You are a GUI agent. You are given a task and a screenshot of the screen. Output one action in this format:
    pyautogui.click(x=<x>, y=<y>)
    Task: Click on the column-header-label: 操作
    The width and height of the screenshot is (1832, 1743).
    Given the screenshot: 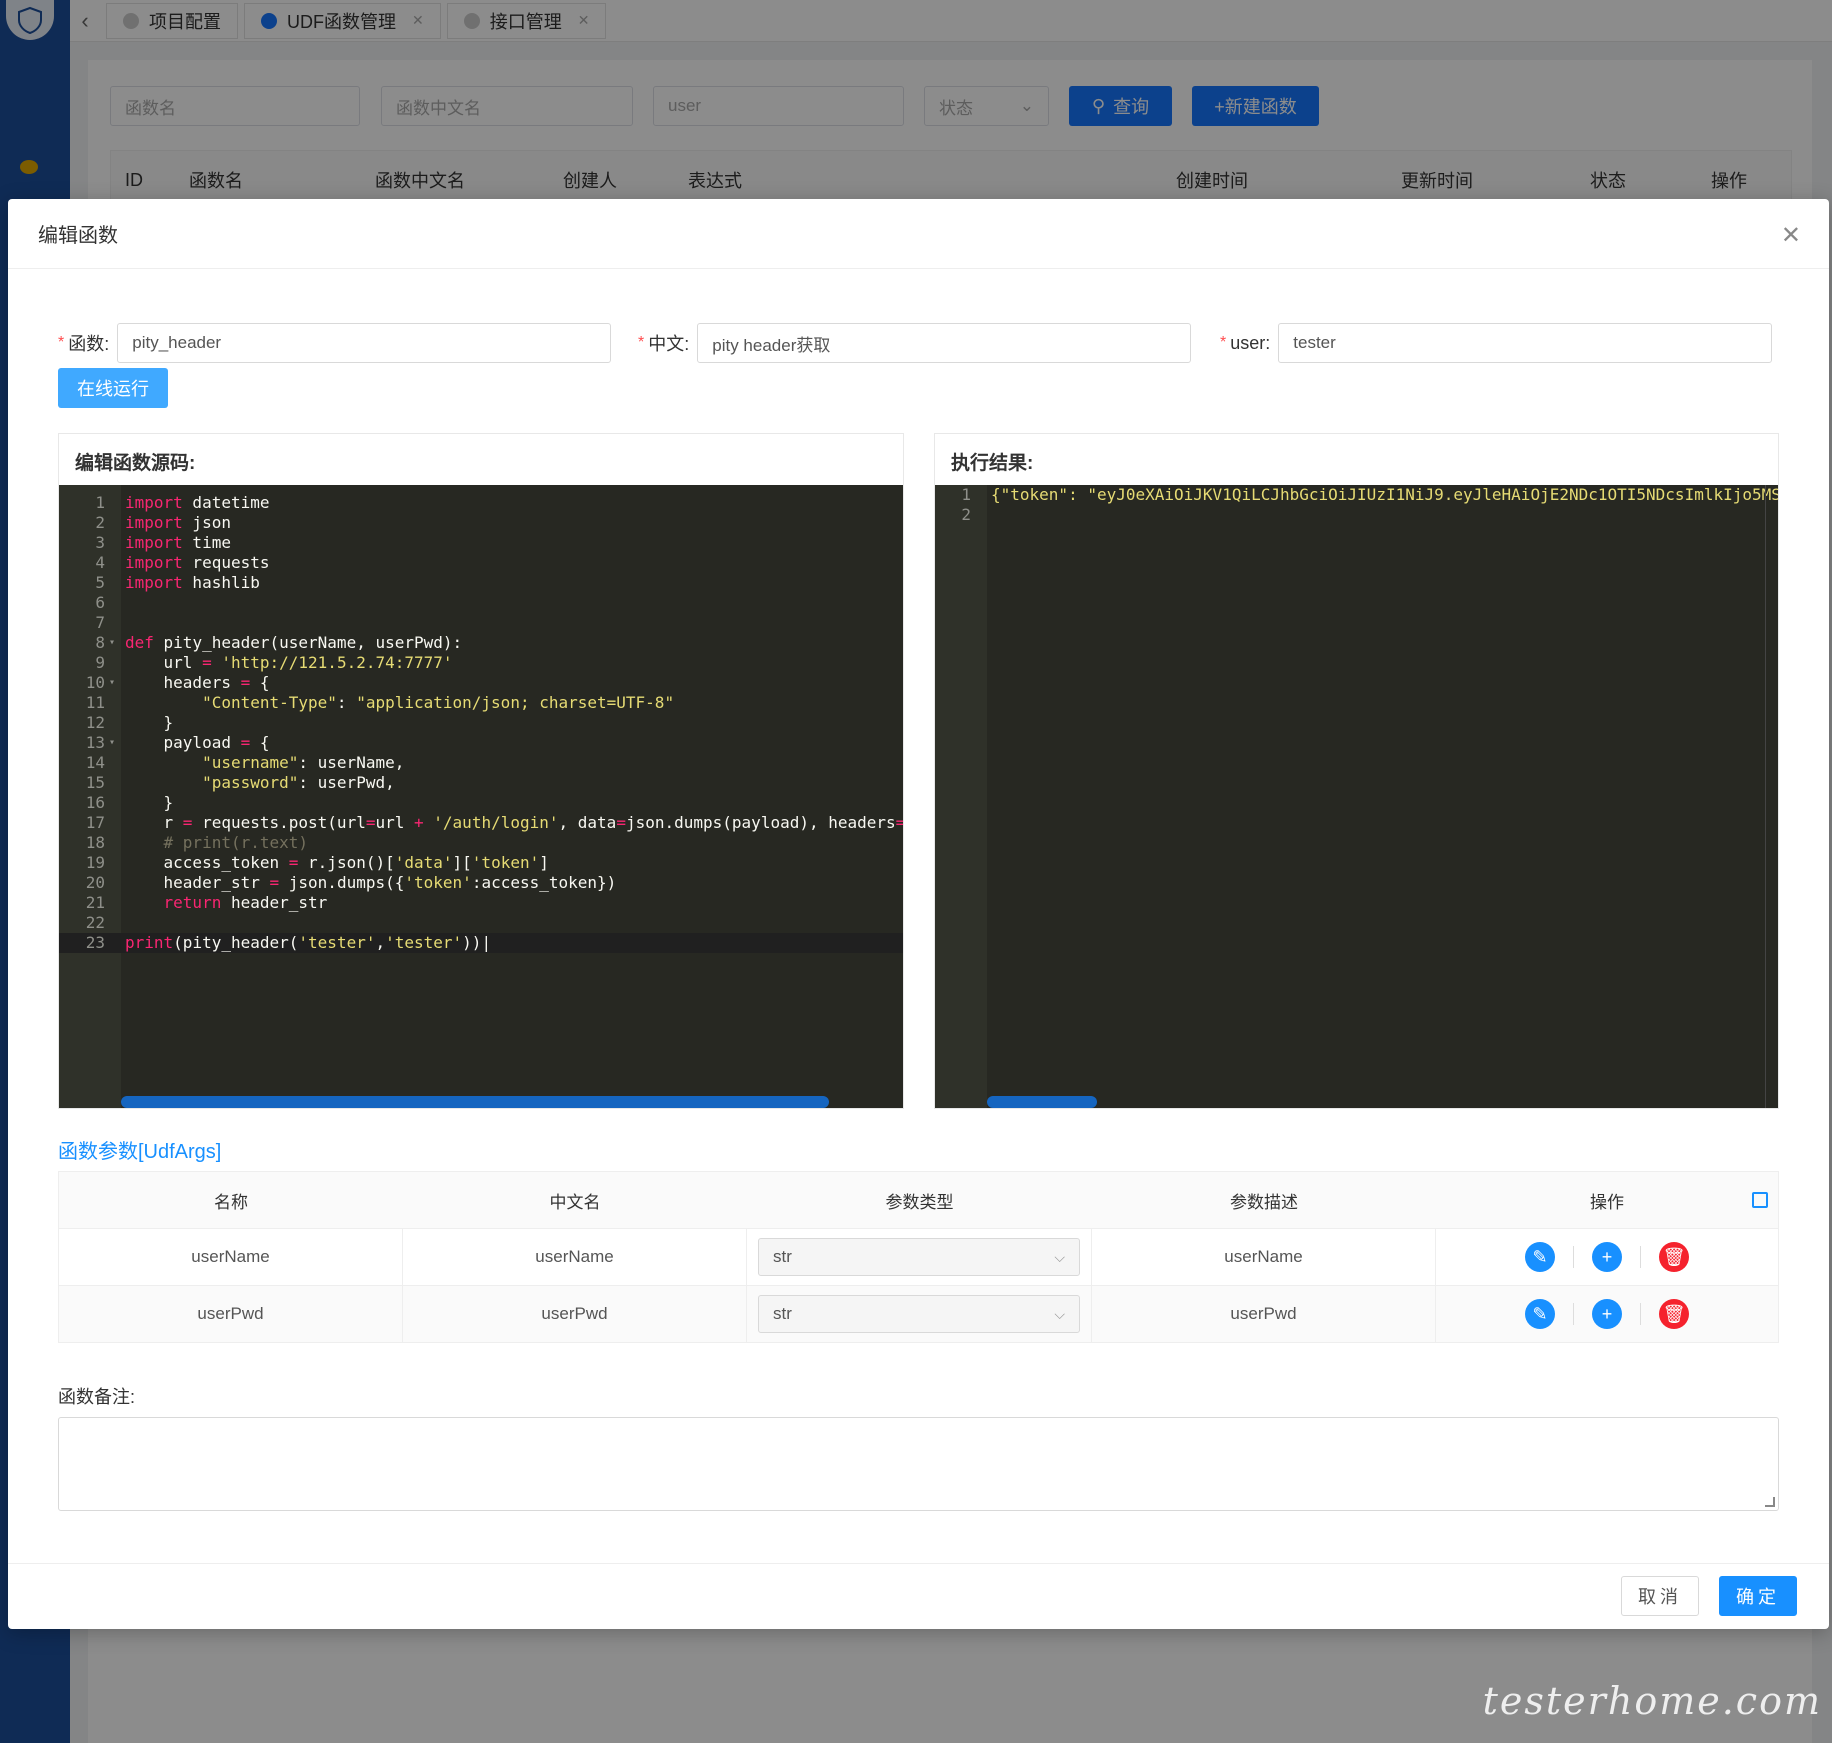 What is the action you would take?
    pyautogui.click(x=1607, y=1202)
    